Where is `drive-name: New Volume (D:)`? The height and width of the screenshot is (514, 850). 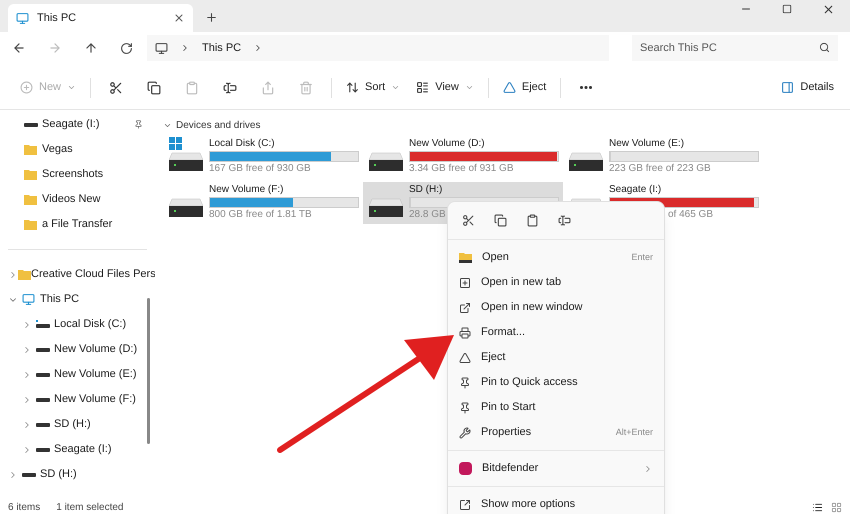
drive-name: New Volume (D:) is located at coordinates (447, 143).